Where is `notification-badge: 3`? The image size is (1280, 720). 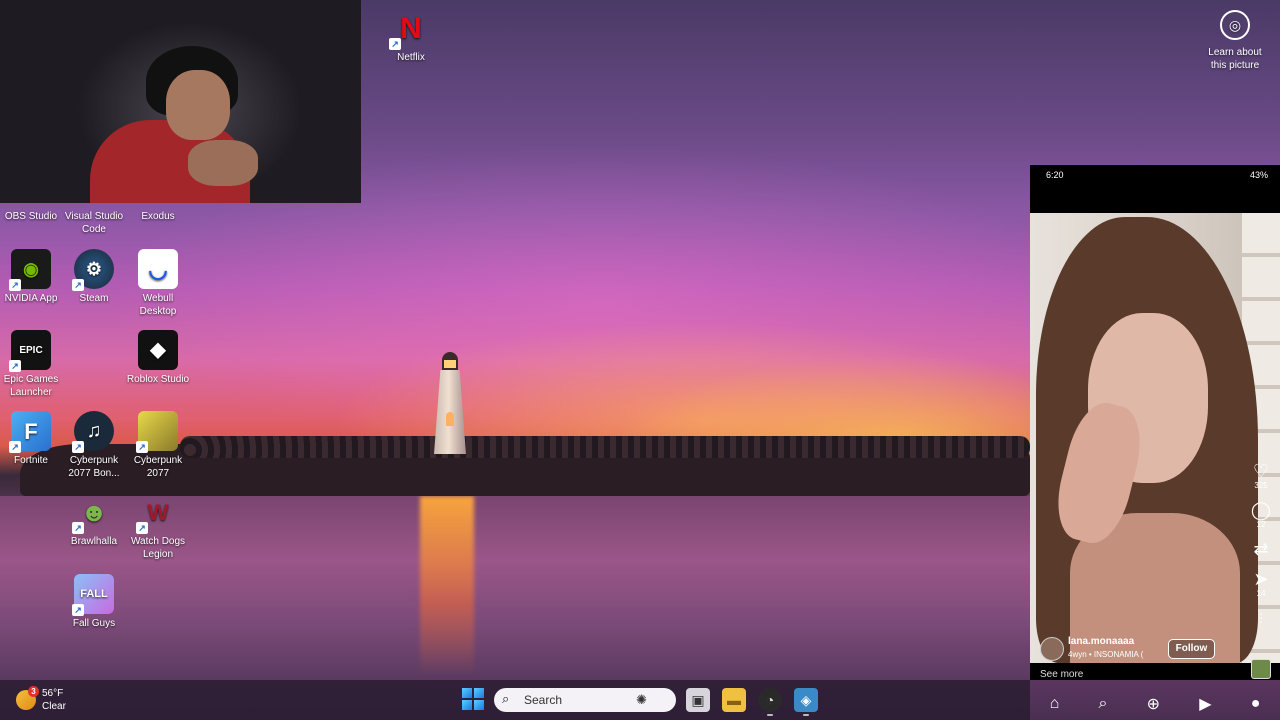 notification-badge: 3 is located at coordinates (33, 691).